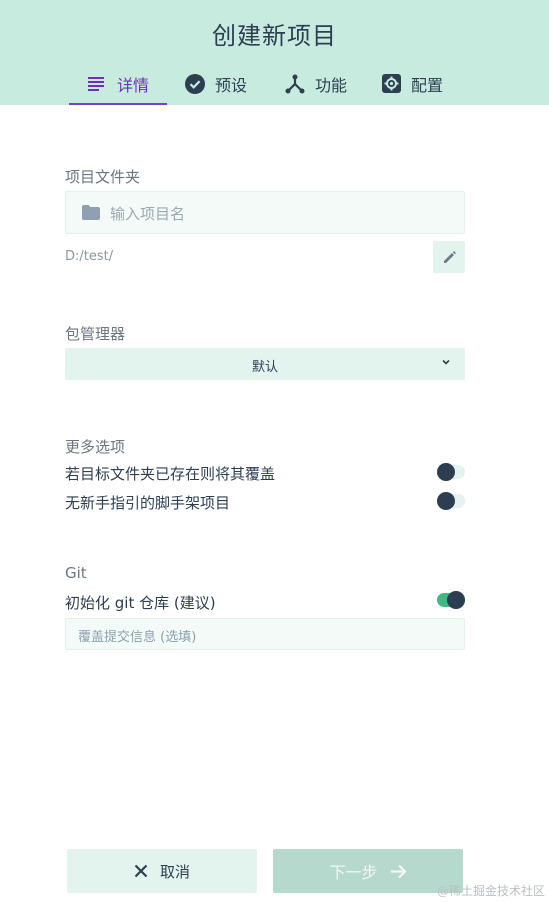 The width and height of the screenshot is (549, 902). Describe the element at coordinates (427, 85) in the screenshot. I see `tab-label: 配置` at that location.